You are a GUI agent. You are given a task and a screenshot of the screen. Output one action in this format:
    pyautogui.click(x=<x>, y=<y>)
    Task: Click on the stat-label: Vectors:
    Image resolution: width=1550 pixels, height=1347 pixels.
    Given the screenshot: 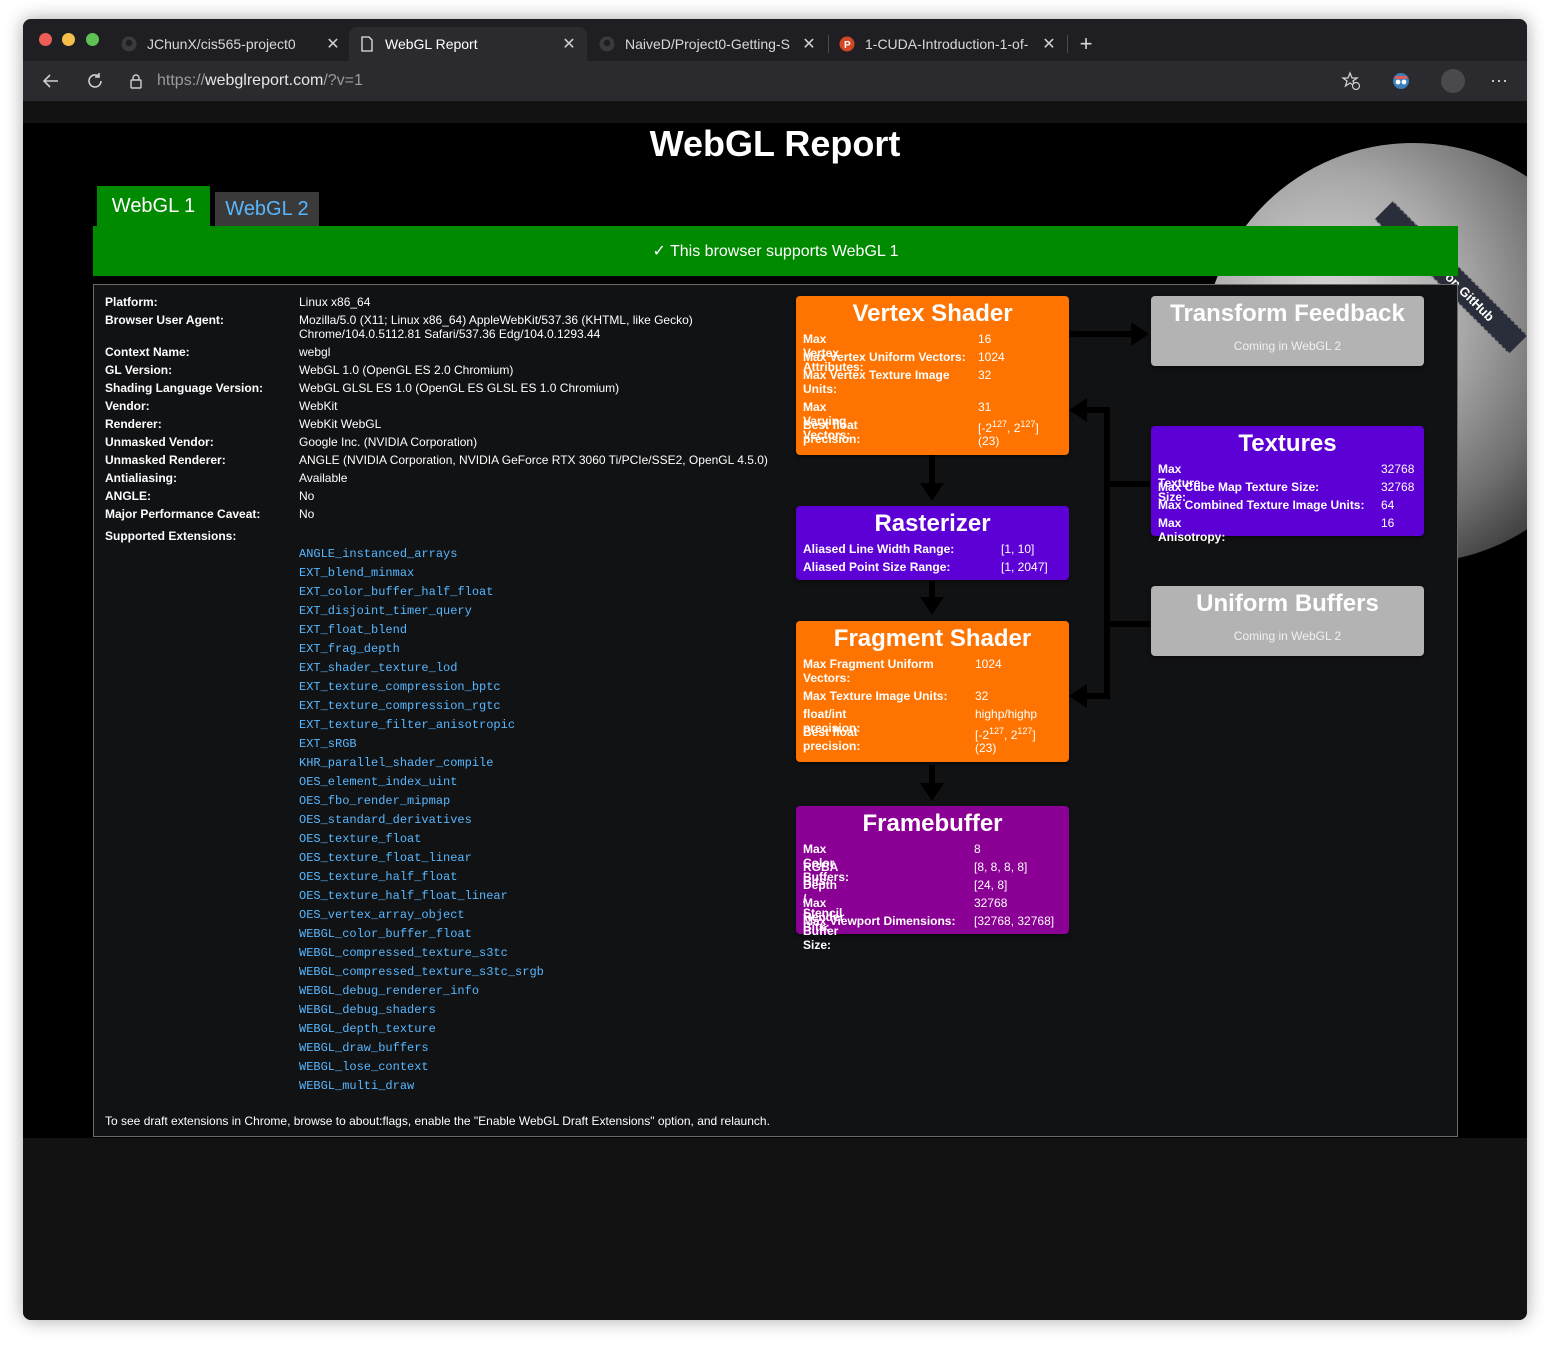 What is the action you would take?
    pyautogui.click(x=827, y=678)
    